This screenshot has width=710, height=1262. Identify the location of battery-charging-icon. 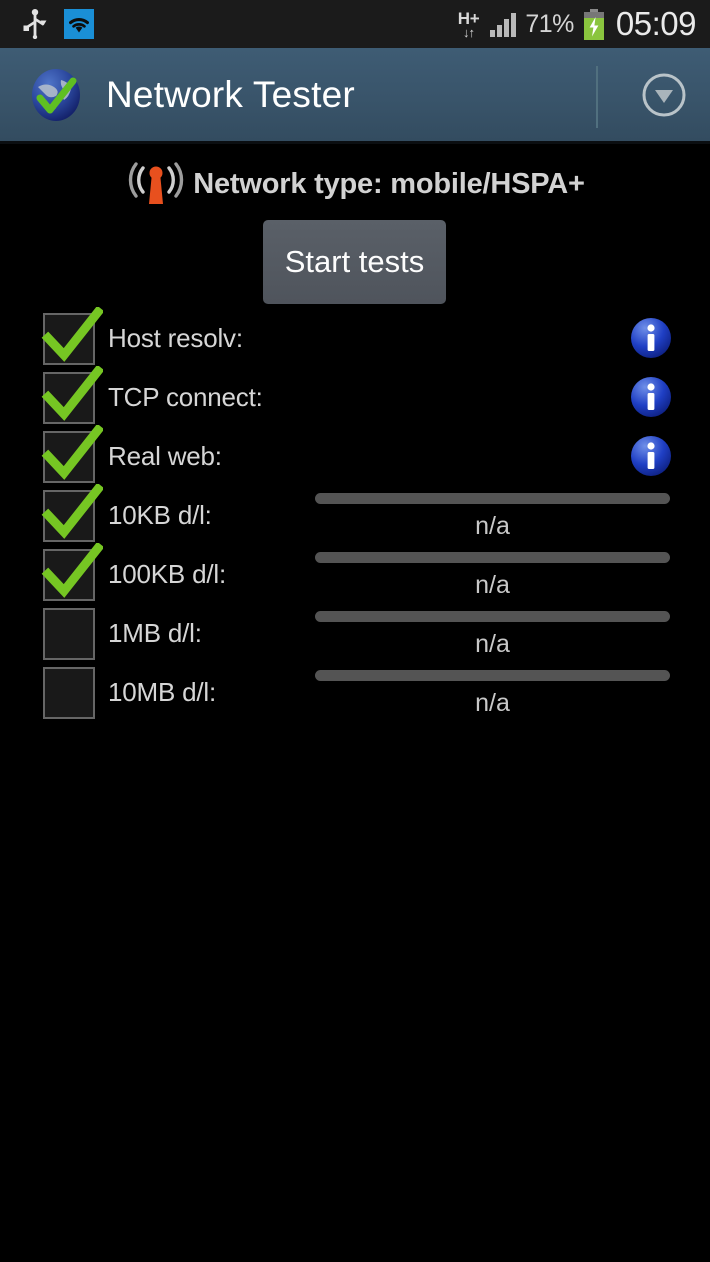
(593, 24).